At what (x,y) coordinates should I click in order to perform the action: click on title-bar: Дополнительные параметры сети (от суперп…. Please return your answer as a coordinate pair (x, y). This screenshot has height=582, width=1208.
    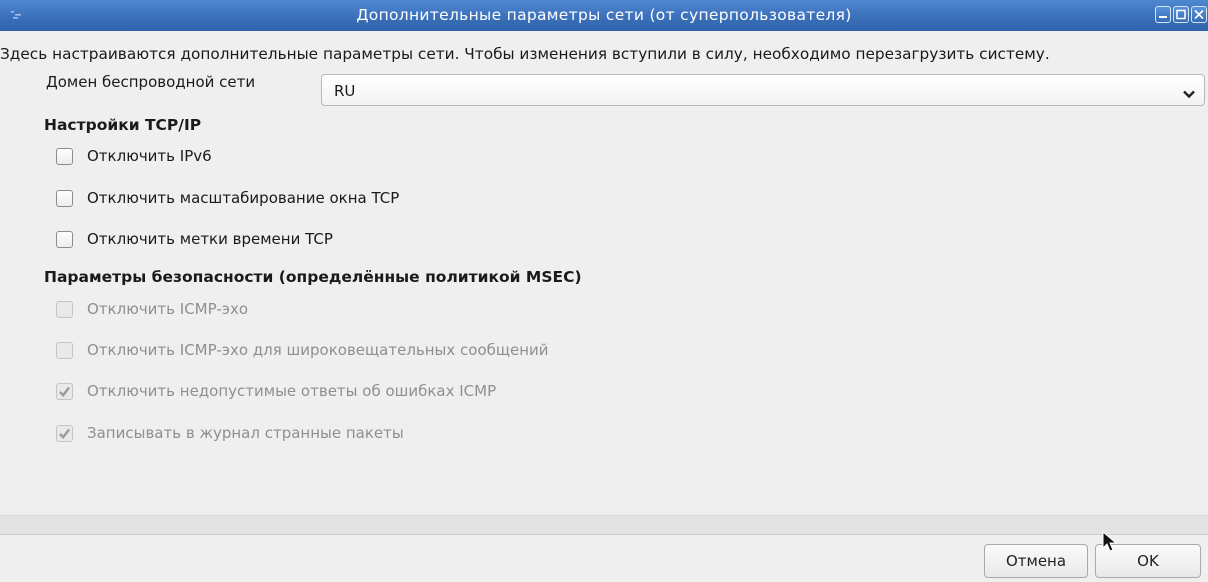
    Looking at the image, I should click on (604, 15).